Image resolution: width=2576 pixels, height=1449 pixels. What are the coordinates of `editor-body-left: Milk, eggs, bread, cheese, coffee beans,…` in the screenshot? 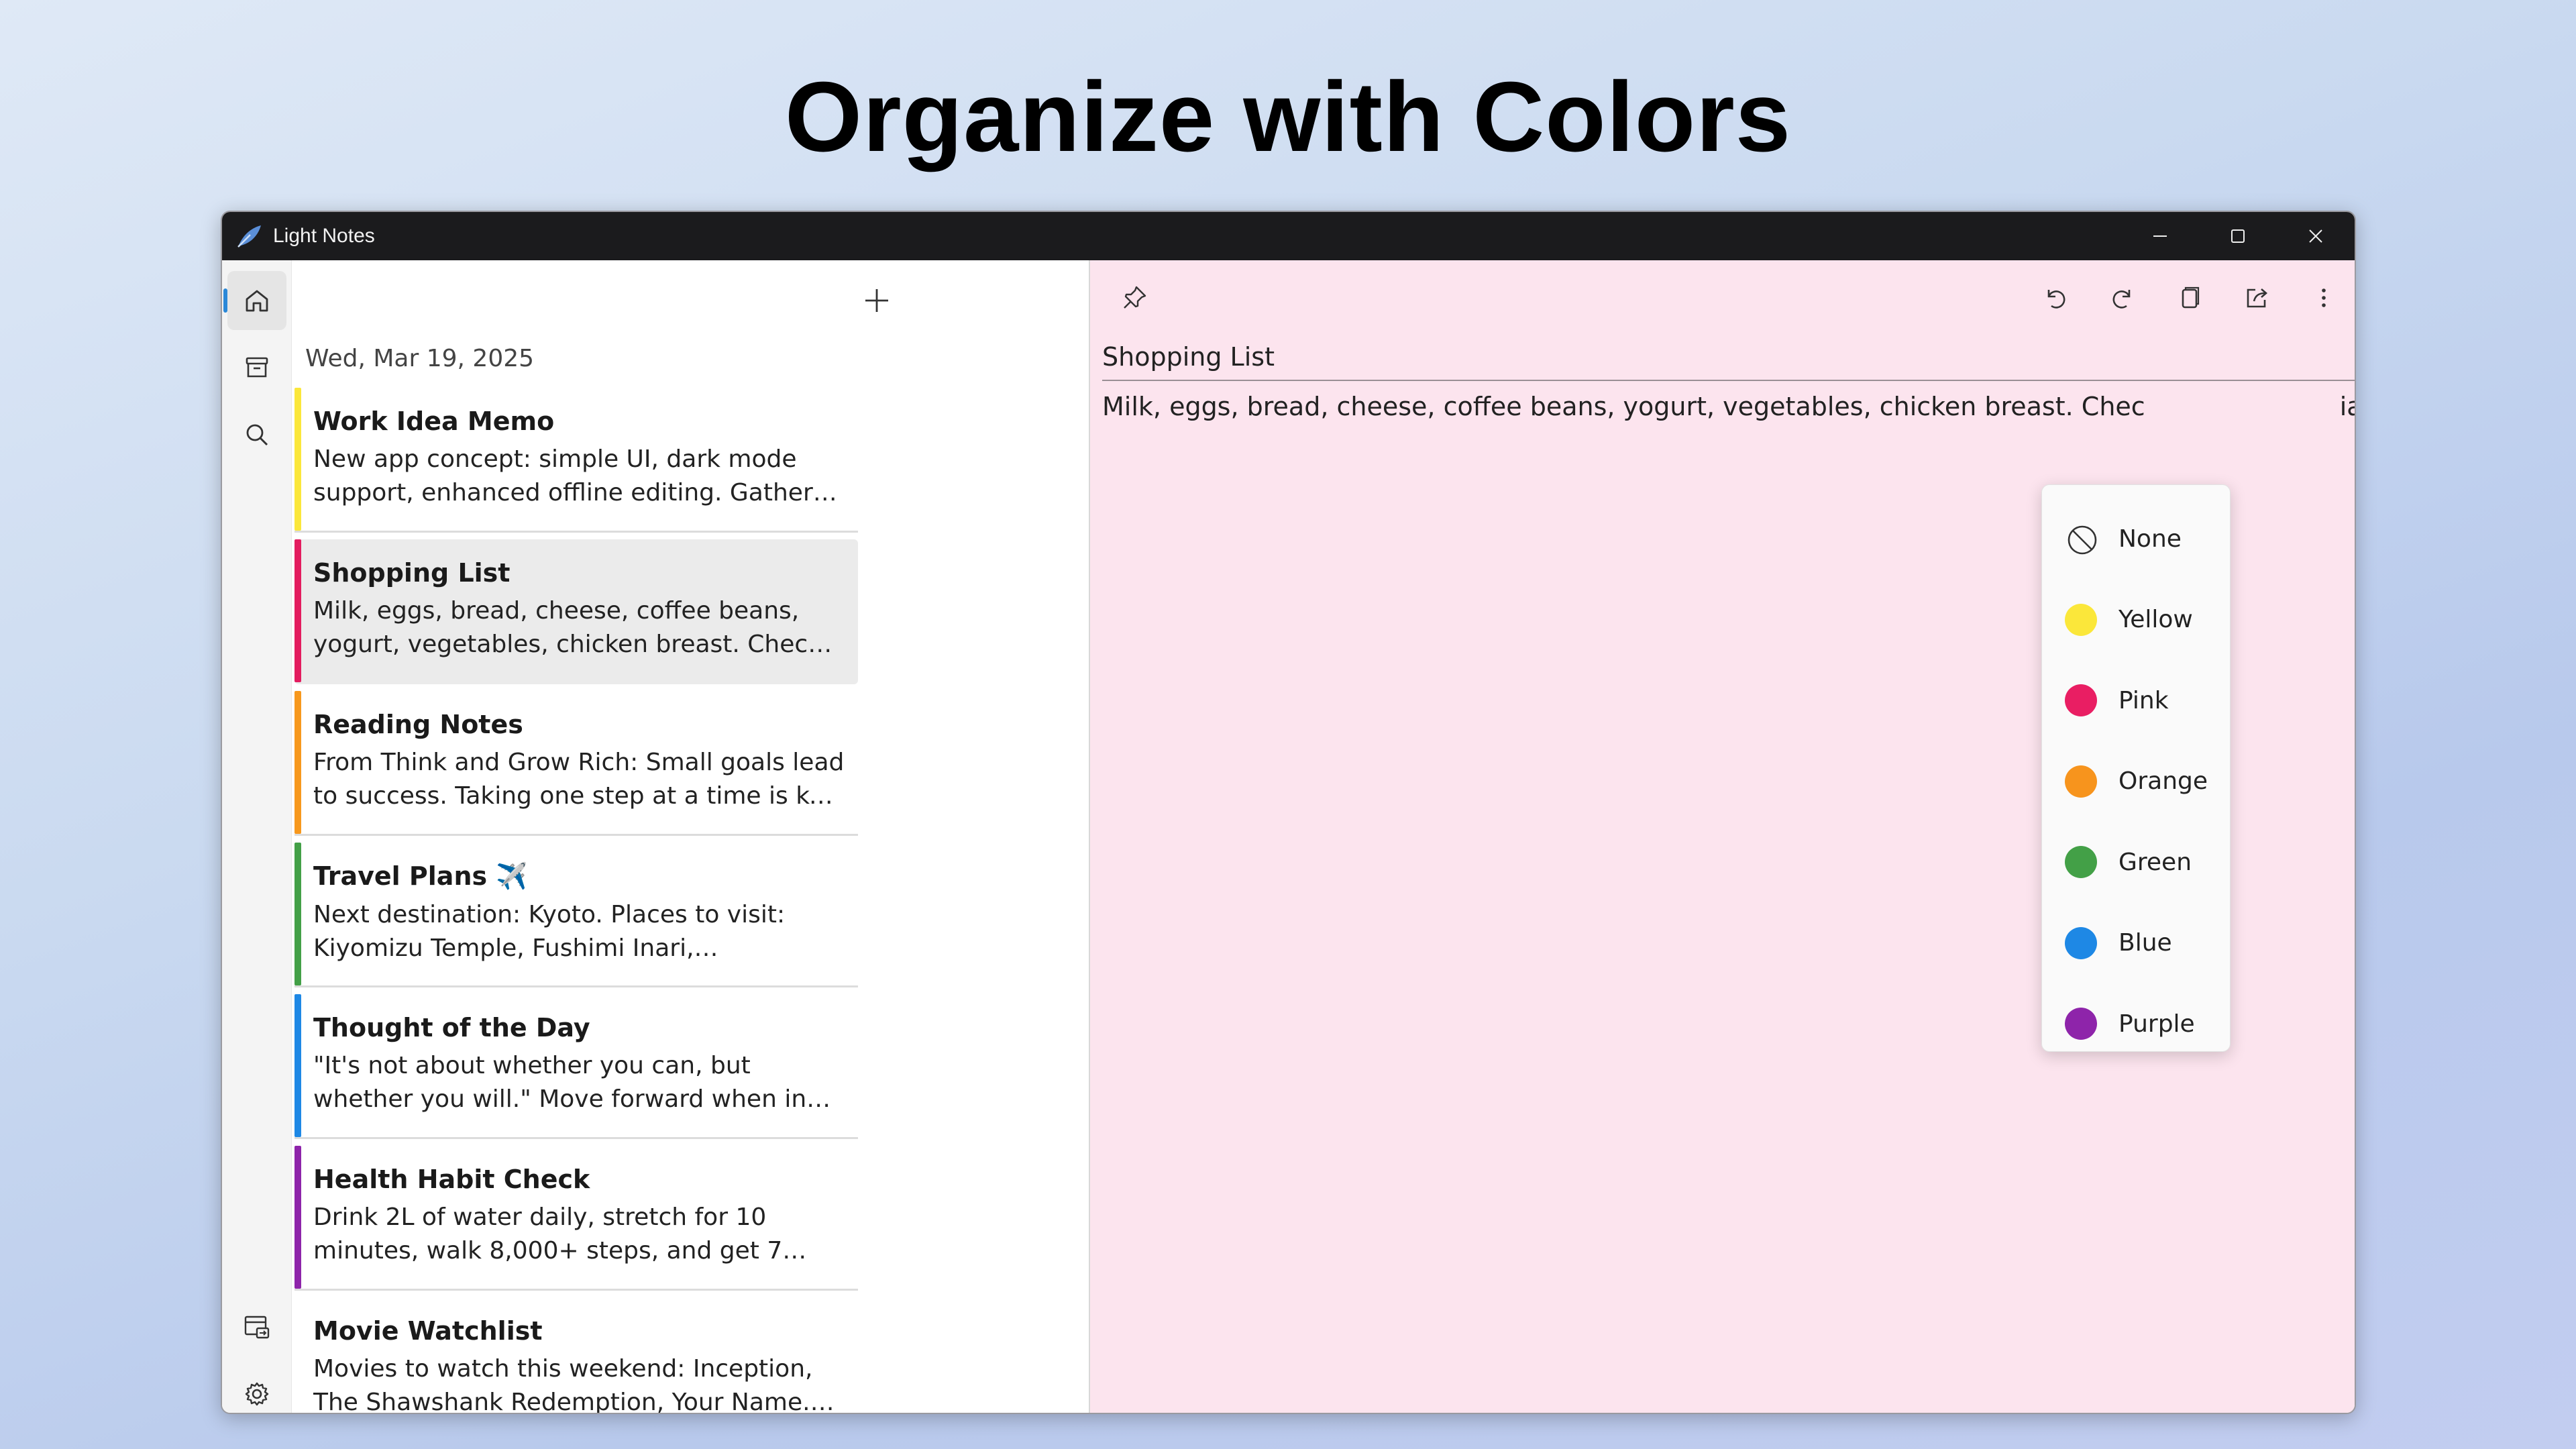 It's located at (1623, 406).